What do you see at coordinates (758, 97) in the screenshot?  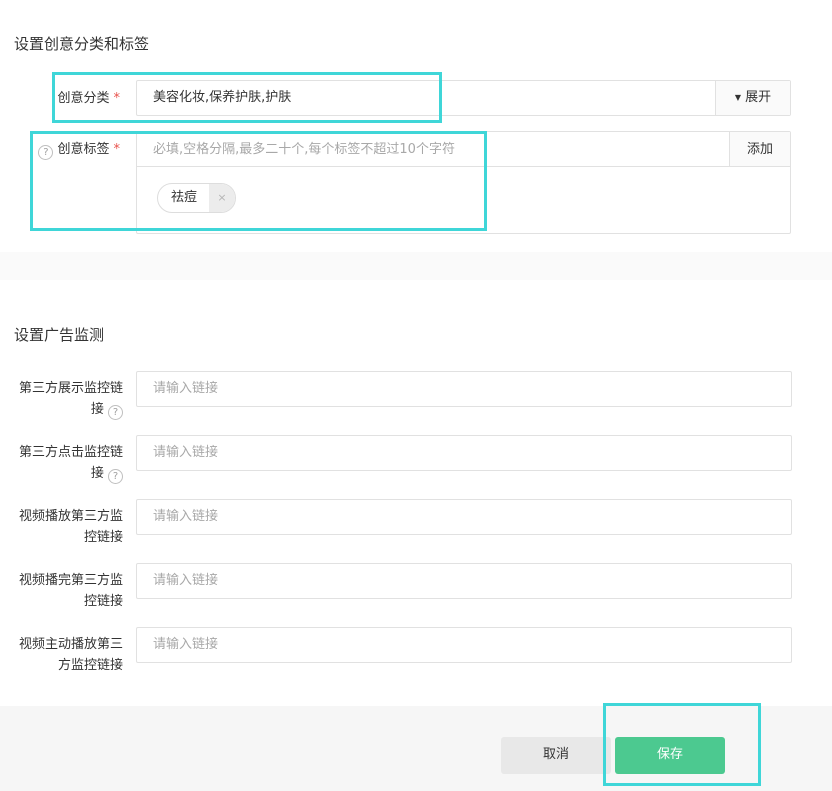 I see `expand-button-label: 展开` at bounding box center [758, 97].